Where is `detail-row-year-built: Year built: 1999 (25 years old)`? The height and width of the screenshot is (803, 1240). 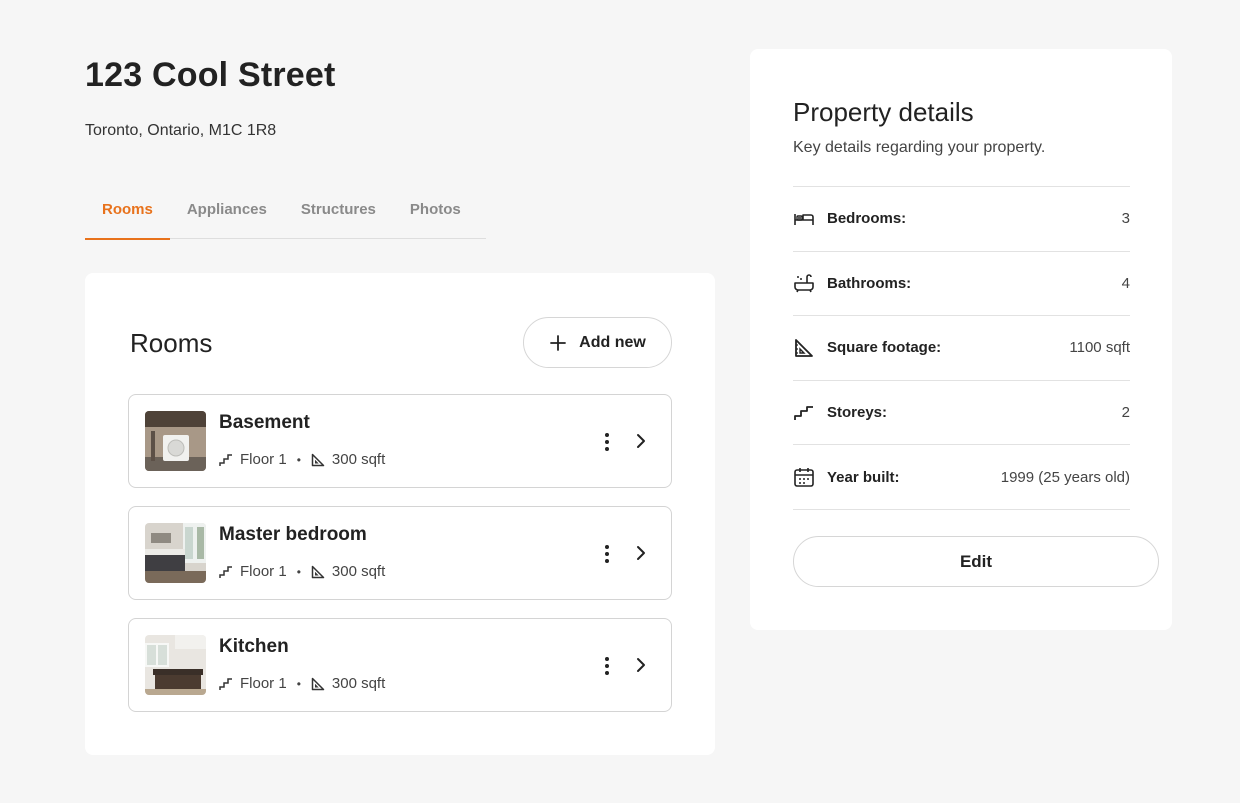 detail-row-year-built: Year built: 1999 (25 years old) is located at coordinates (961, 477).